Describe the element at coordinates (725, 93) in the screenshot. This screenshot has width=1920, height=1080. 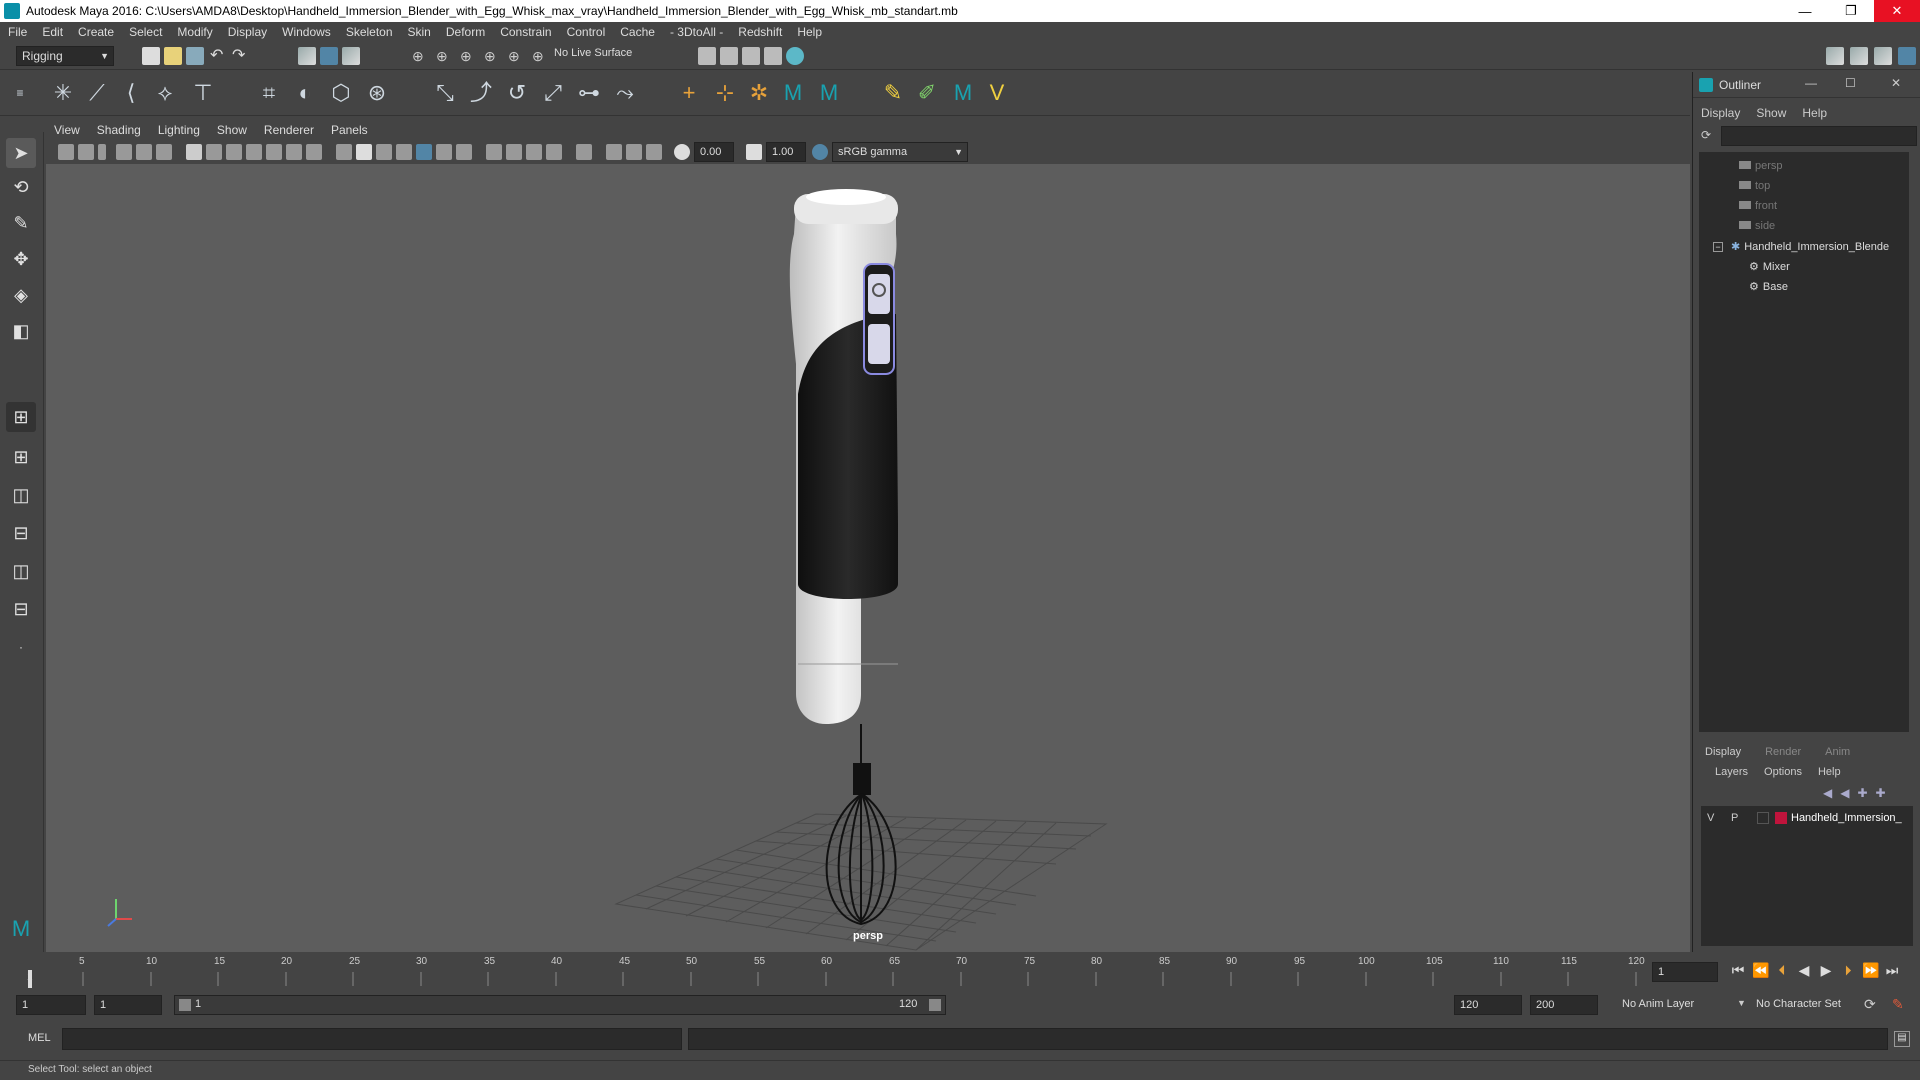
I see `joint-label-icon: ⊹` at that location.